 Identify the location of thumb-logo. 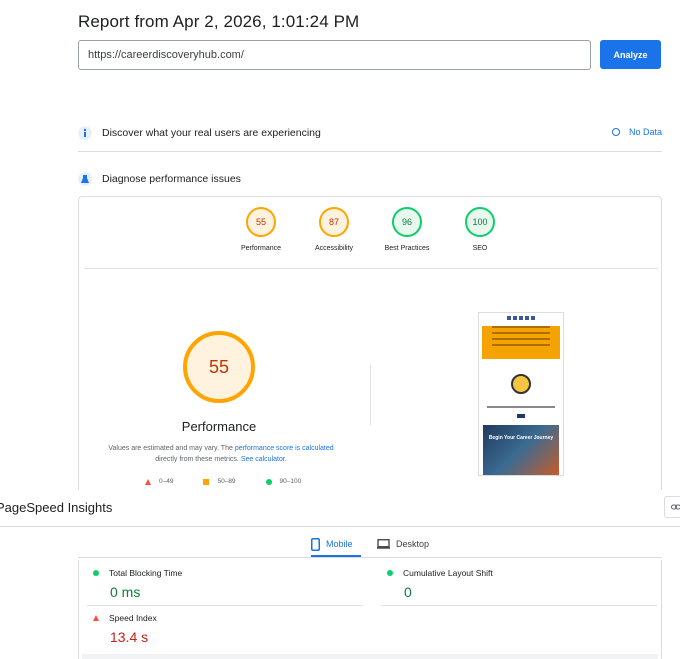
(521, 384).